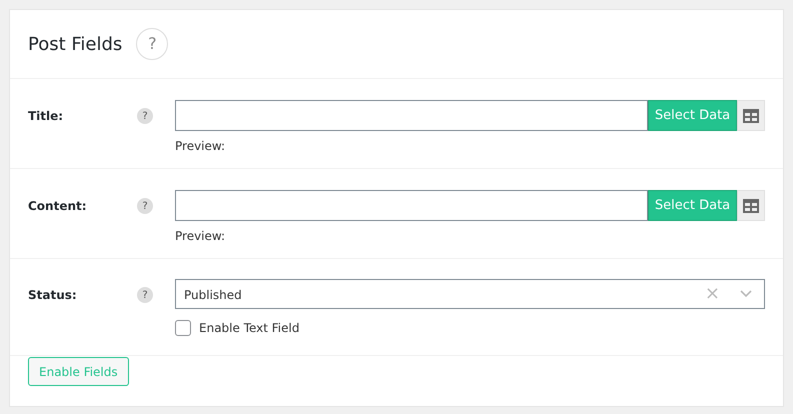 The width and height of the screenshot is (793, 414). I want to click on field-label: Content:, so click(57, 206).